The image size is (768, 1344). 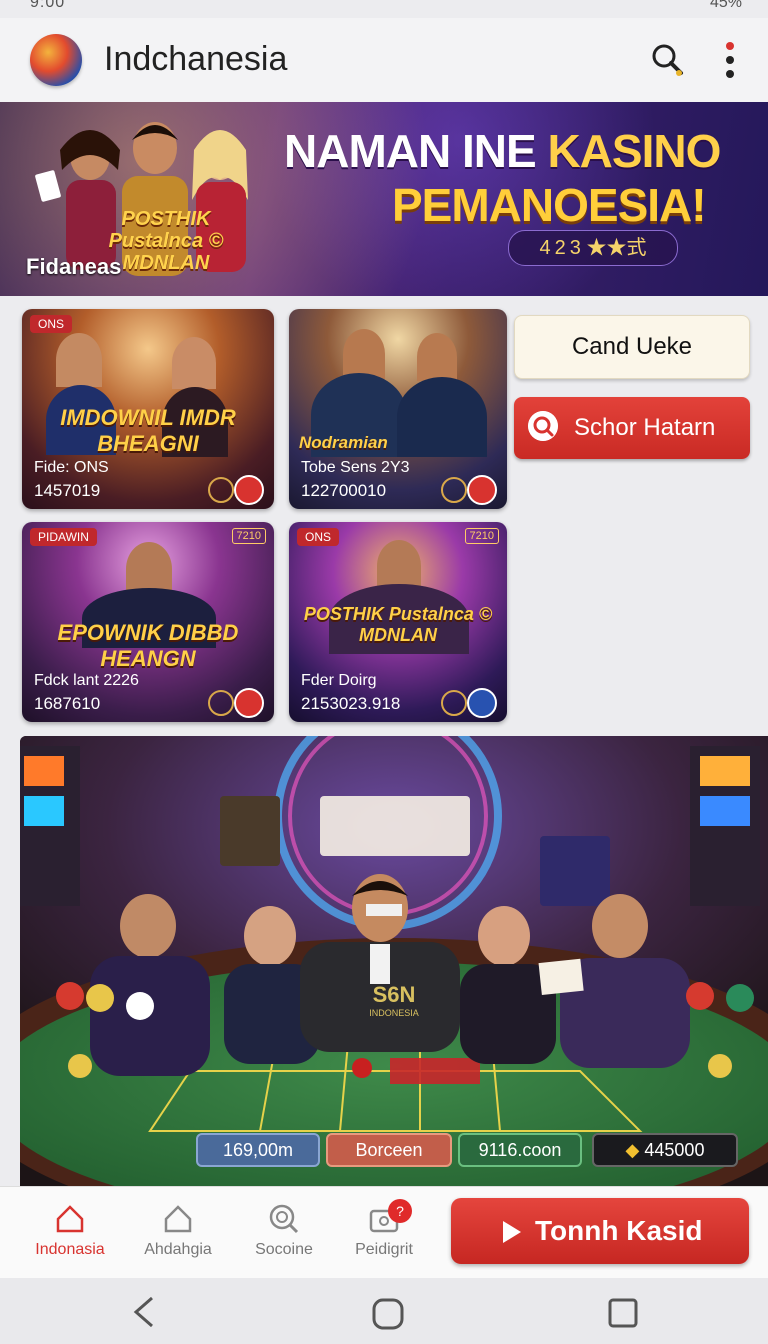 What do you see at coordinates (394, 1013) in the screenshot?
I see `table-logo-subtext: INDONESIA` at bounding box center [394, 1013].